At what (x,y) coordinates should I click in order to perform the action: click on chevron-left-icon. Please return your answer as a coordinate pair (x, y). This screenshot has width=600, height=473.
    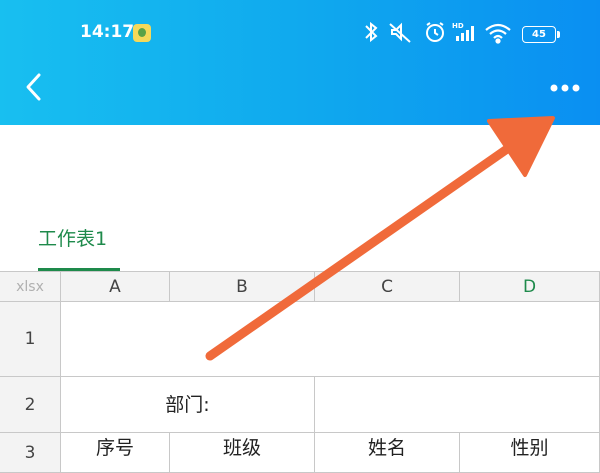
    Looking at the image, I should click on (33, 87).